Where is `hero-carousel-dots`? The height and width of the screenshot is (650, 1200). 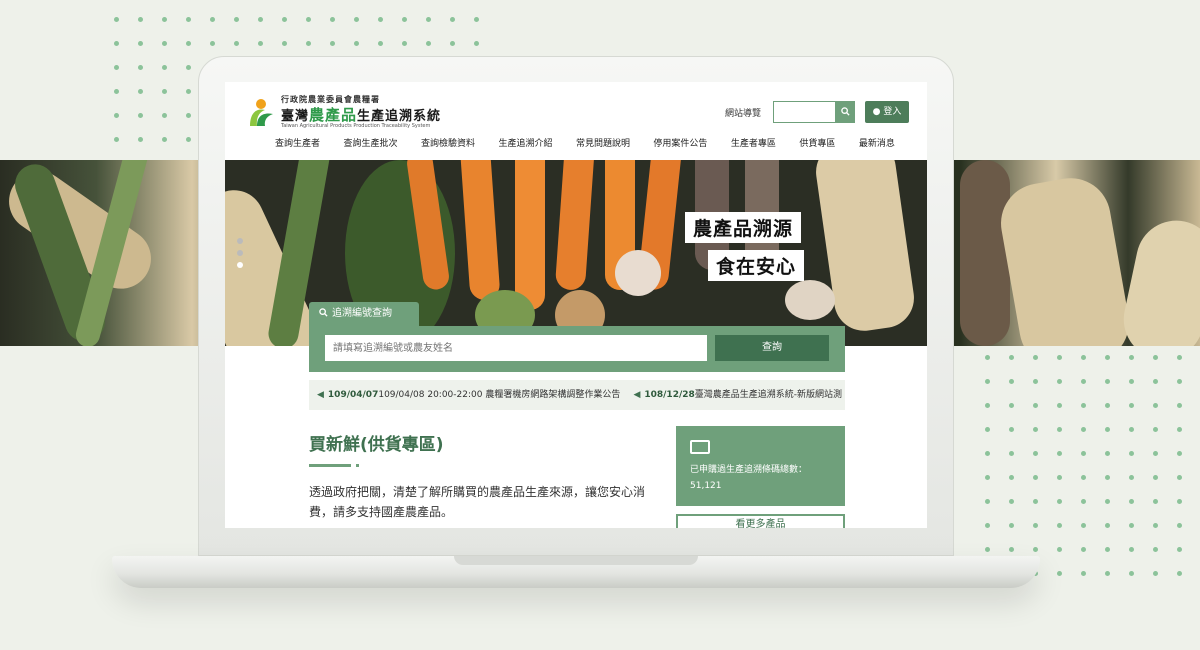
hero-carousel-dots is located at coordinates (240, 256).